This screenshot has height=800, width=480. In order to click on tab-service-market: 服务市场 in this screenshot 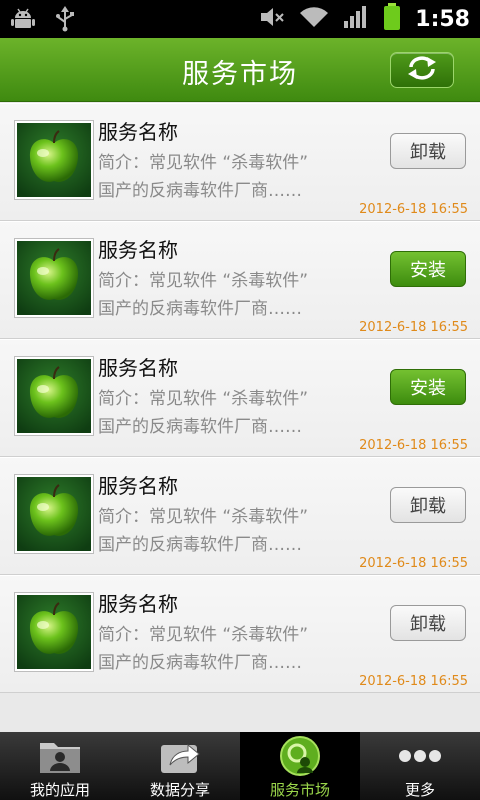, I will do `click(300, 766)`.